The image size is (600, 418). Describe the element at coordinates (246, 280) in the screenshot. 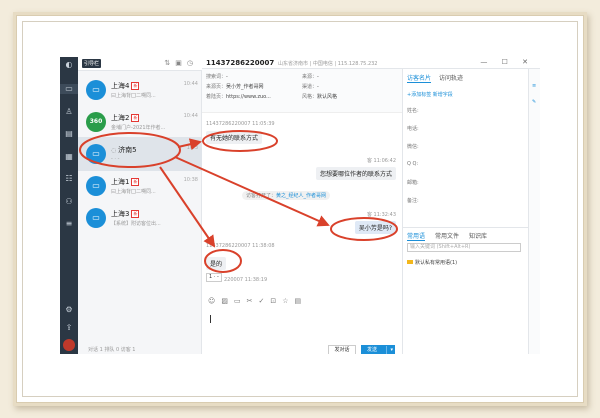

I see `message-meta: 220007 11:38:19` at that location.